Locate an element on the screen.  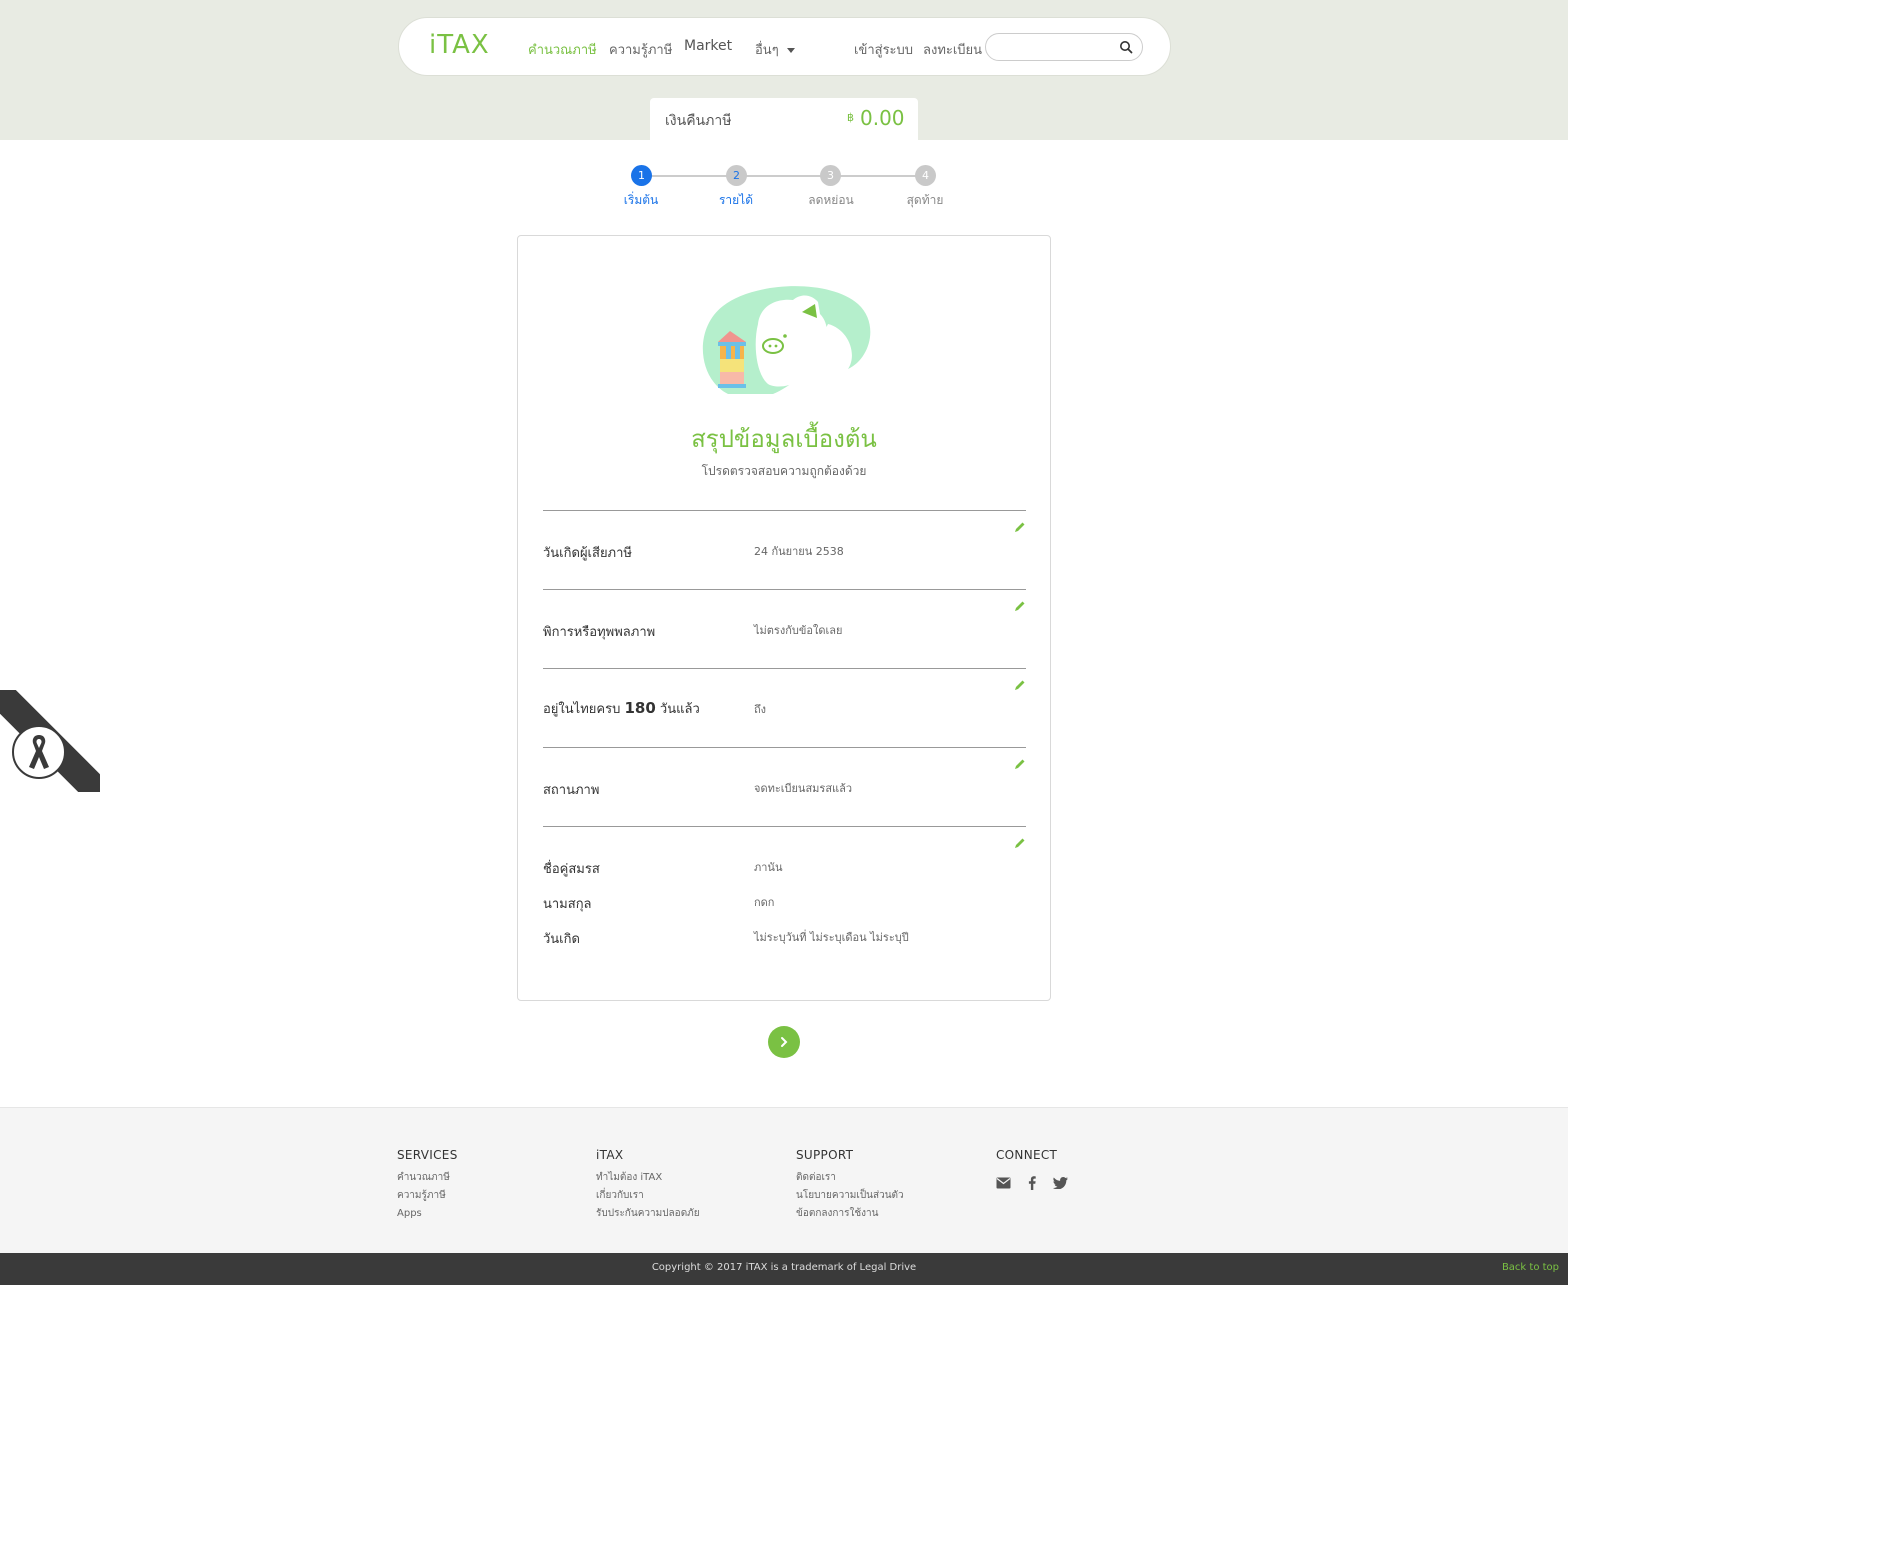
mourning-ribbon is located at coordinates (50, 741).